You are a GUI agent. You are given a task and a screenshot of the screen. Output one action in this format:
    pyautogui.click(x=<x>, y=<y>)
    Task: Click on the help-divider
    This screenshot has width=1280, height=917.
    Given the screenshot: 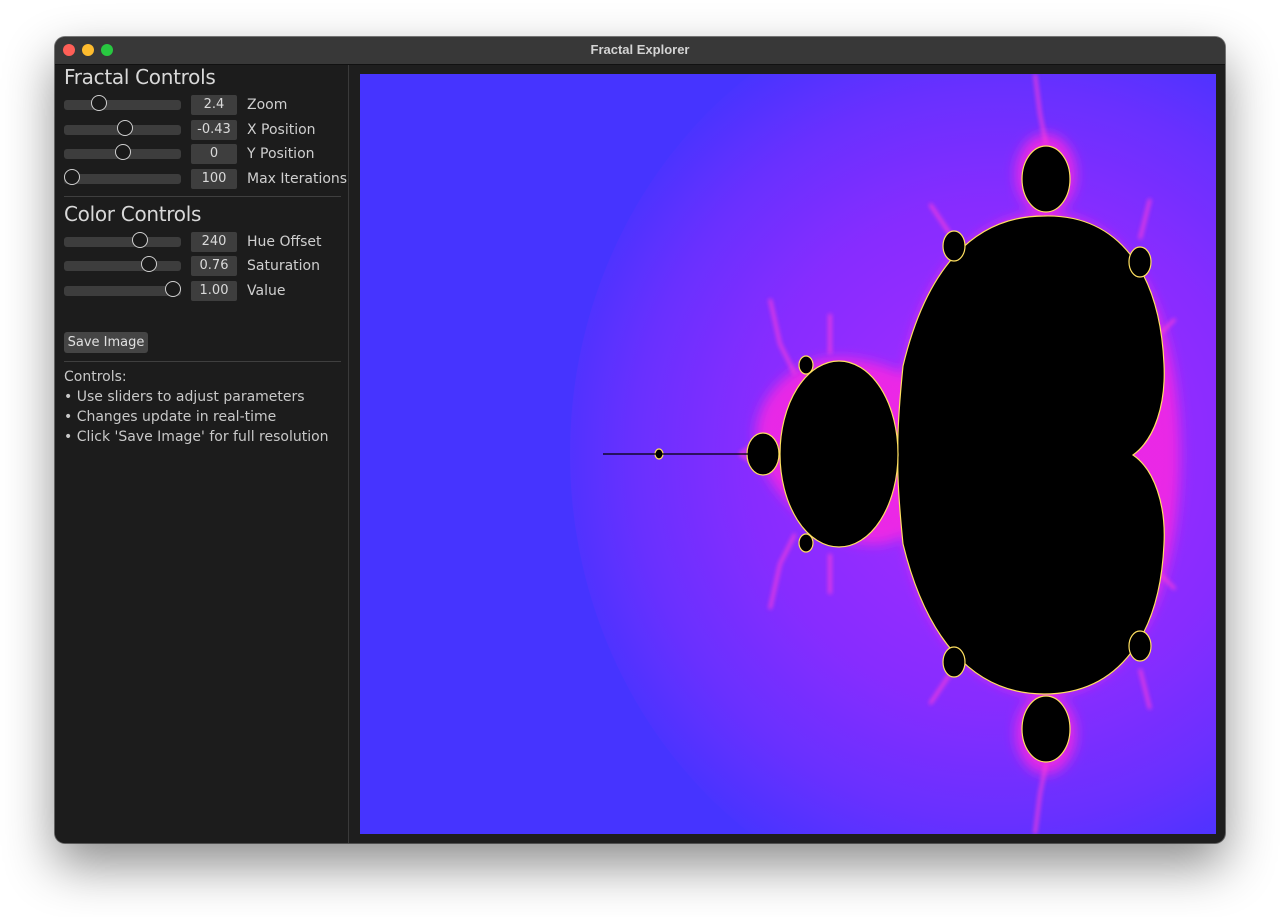 What is the action you would take?
    pyautogui.click(x=202, y=361)
    